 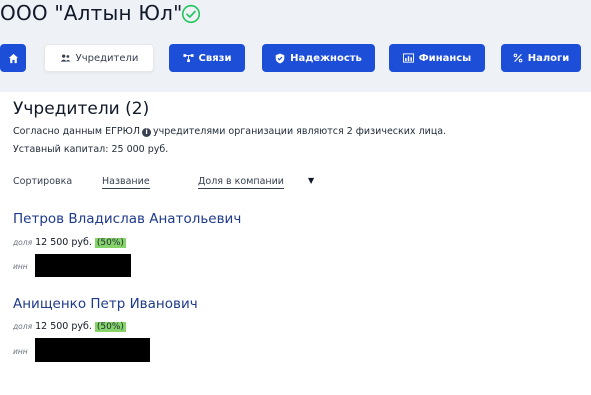 What do you see at coordinates (91, 149) in the screenshot?
I see `authorized-capital: Уставный капитал: 25 000 руб.` at bounding box center [91, 149].